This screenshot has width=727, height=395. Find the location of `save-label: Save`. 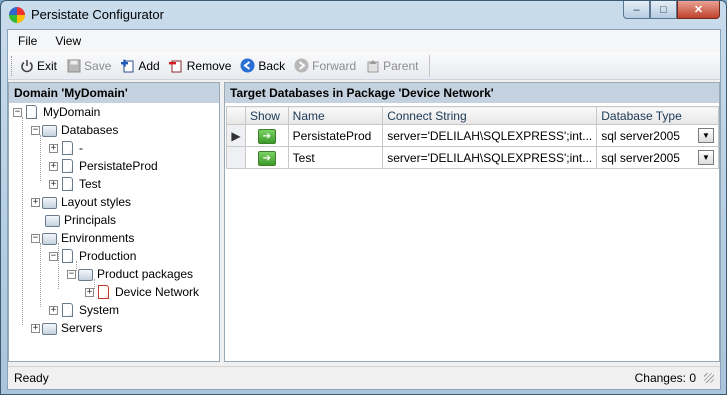

save-label: Save is located at coordinates (98, 65).